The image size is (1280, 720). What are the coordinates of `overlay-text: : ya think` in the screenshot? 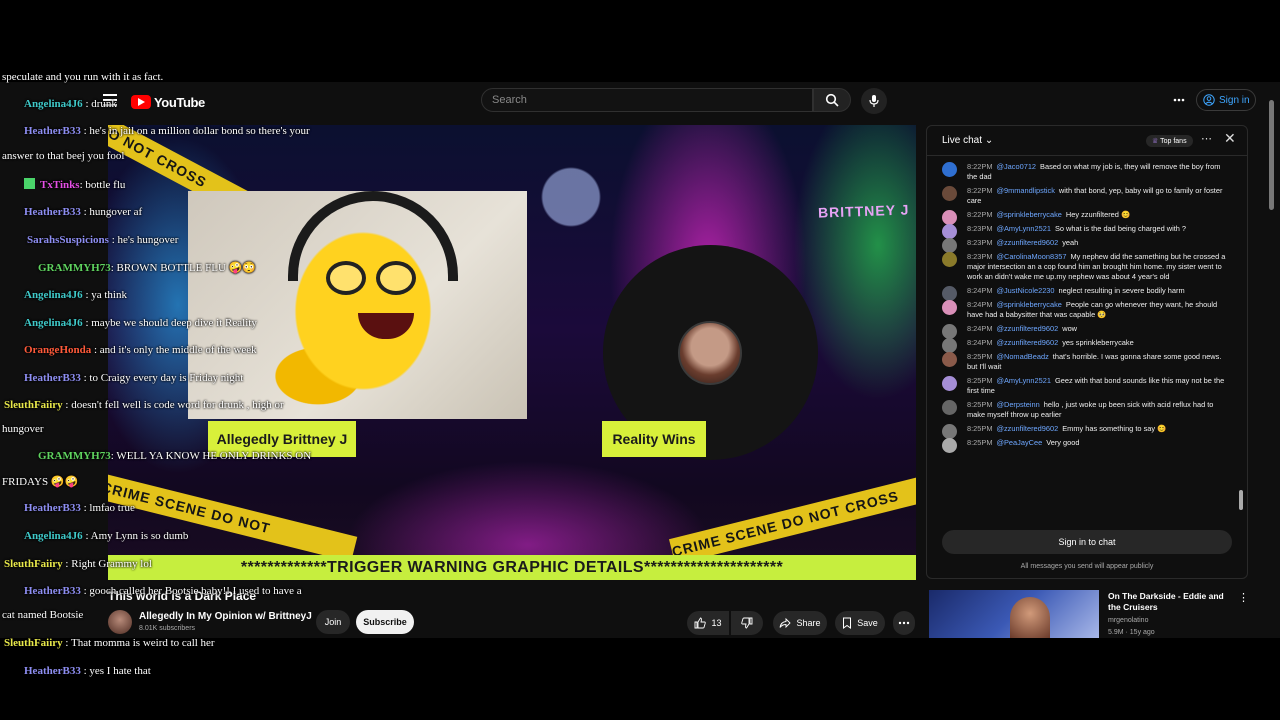 It's located at (104, 295).